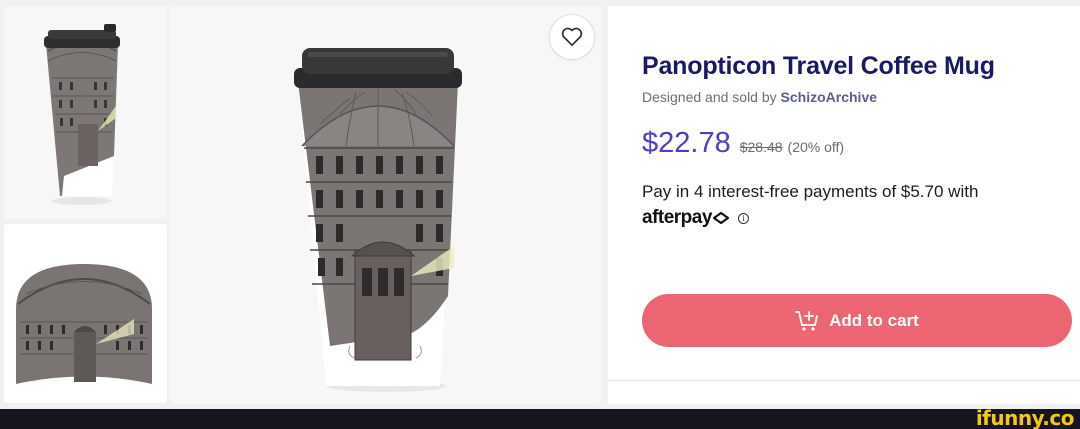 Image resolution: width=1080 pixels, height=429 pixels. Describe the element at coordinates (1025, 417) in the screenshot. I see `watermark-logo: ifunny.co` at that location.